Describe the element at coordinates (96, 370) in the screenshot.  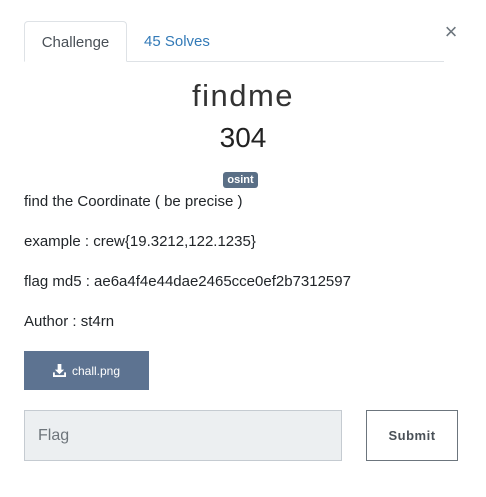
I see `download-file-label: chall.png` at that location.